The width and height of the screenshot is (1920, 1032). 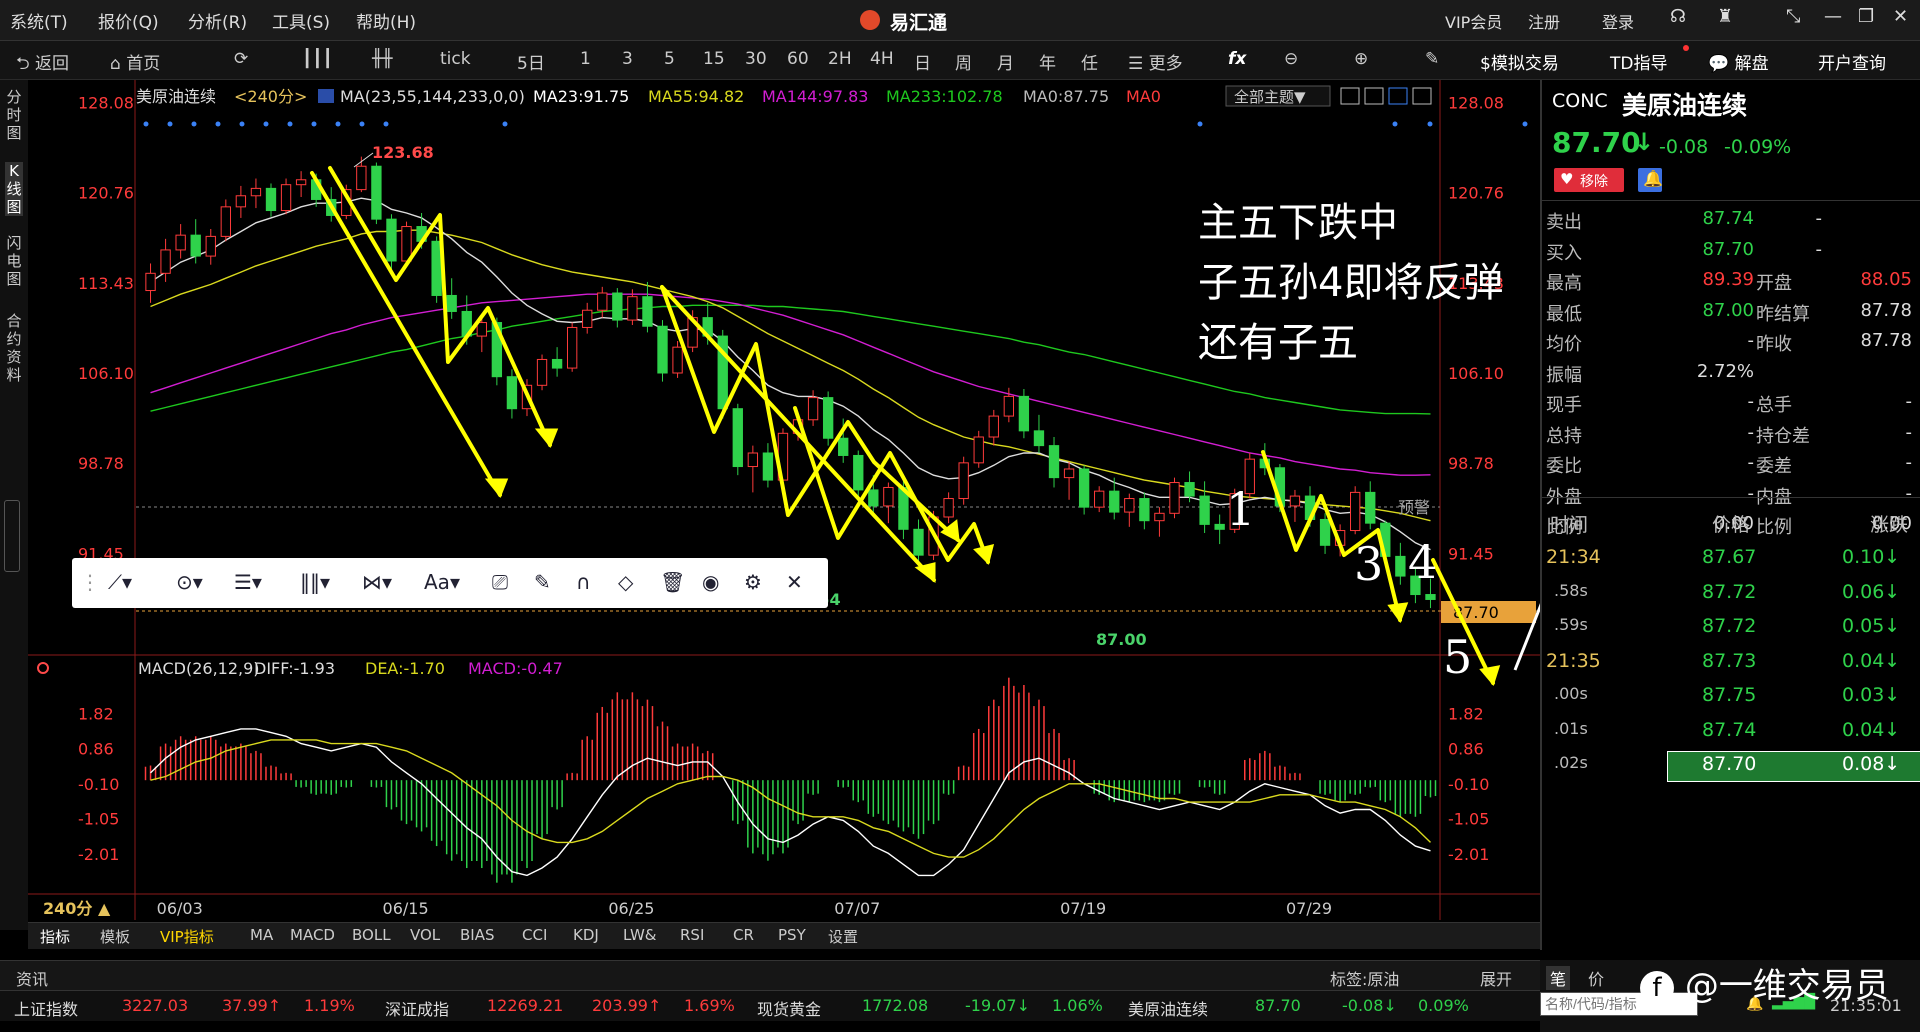 What do you see at coordinates (753, 582) in the screenshot?
I see `settings-gear-icon: ⚙` at bounding box center [753, 582].